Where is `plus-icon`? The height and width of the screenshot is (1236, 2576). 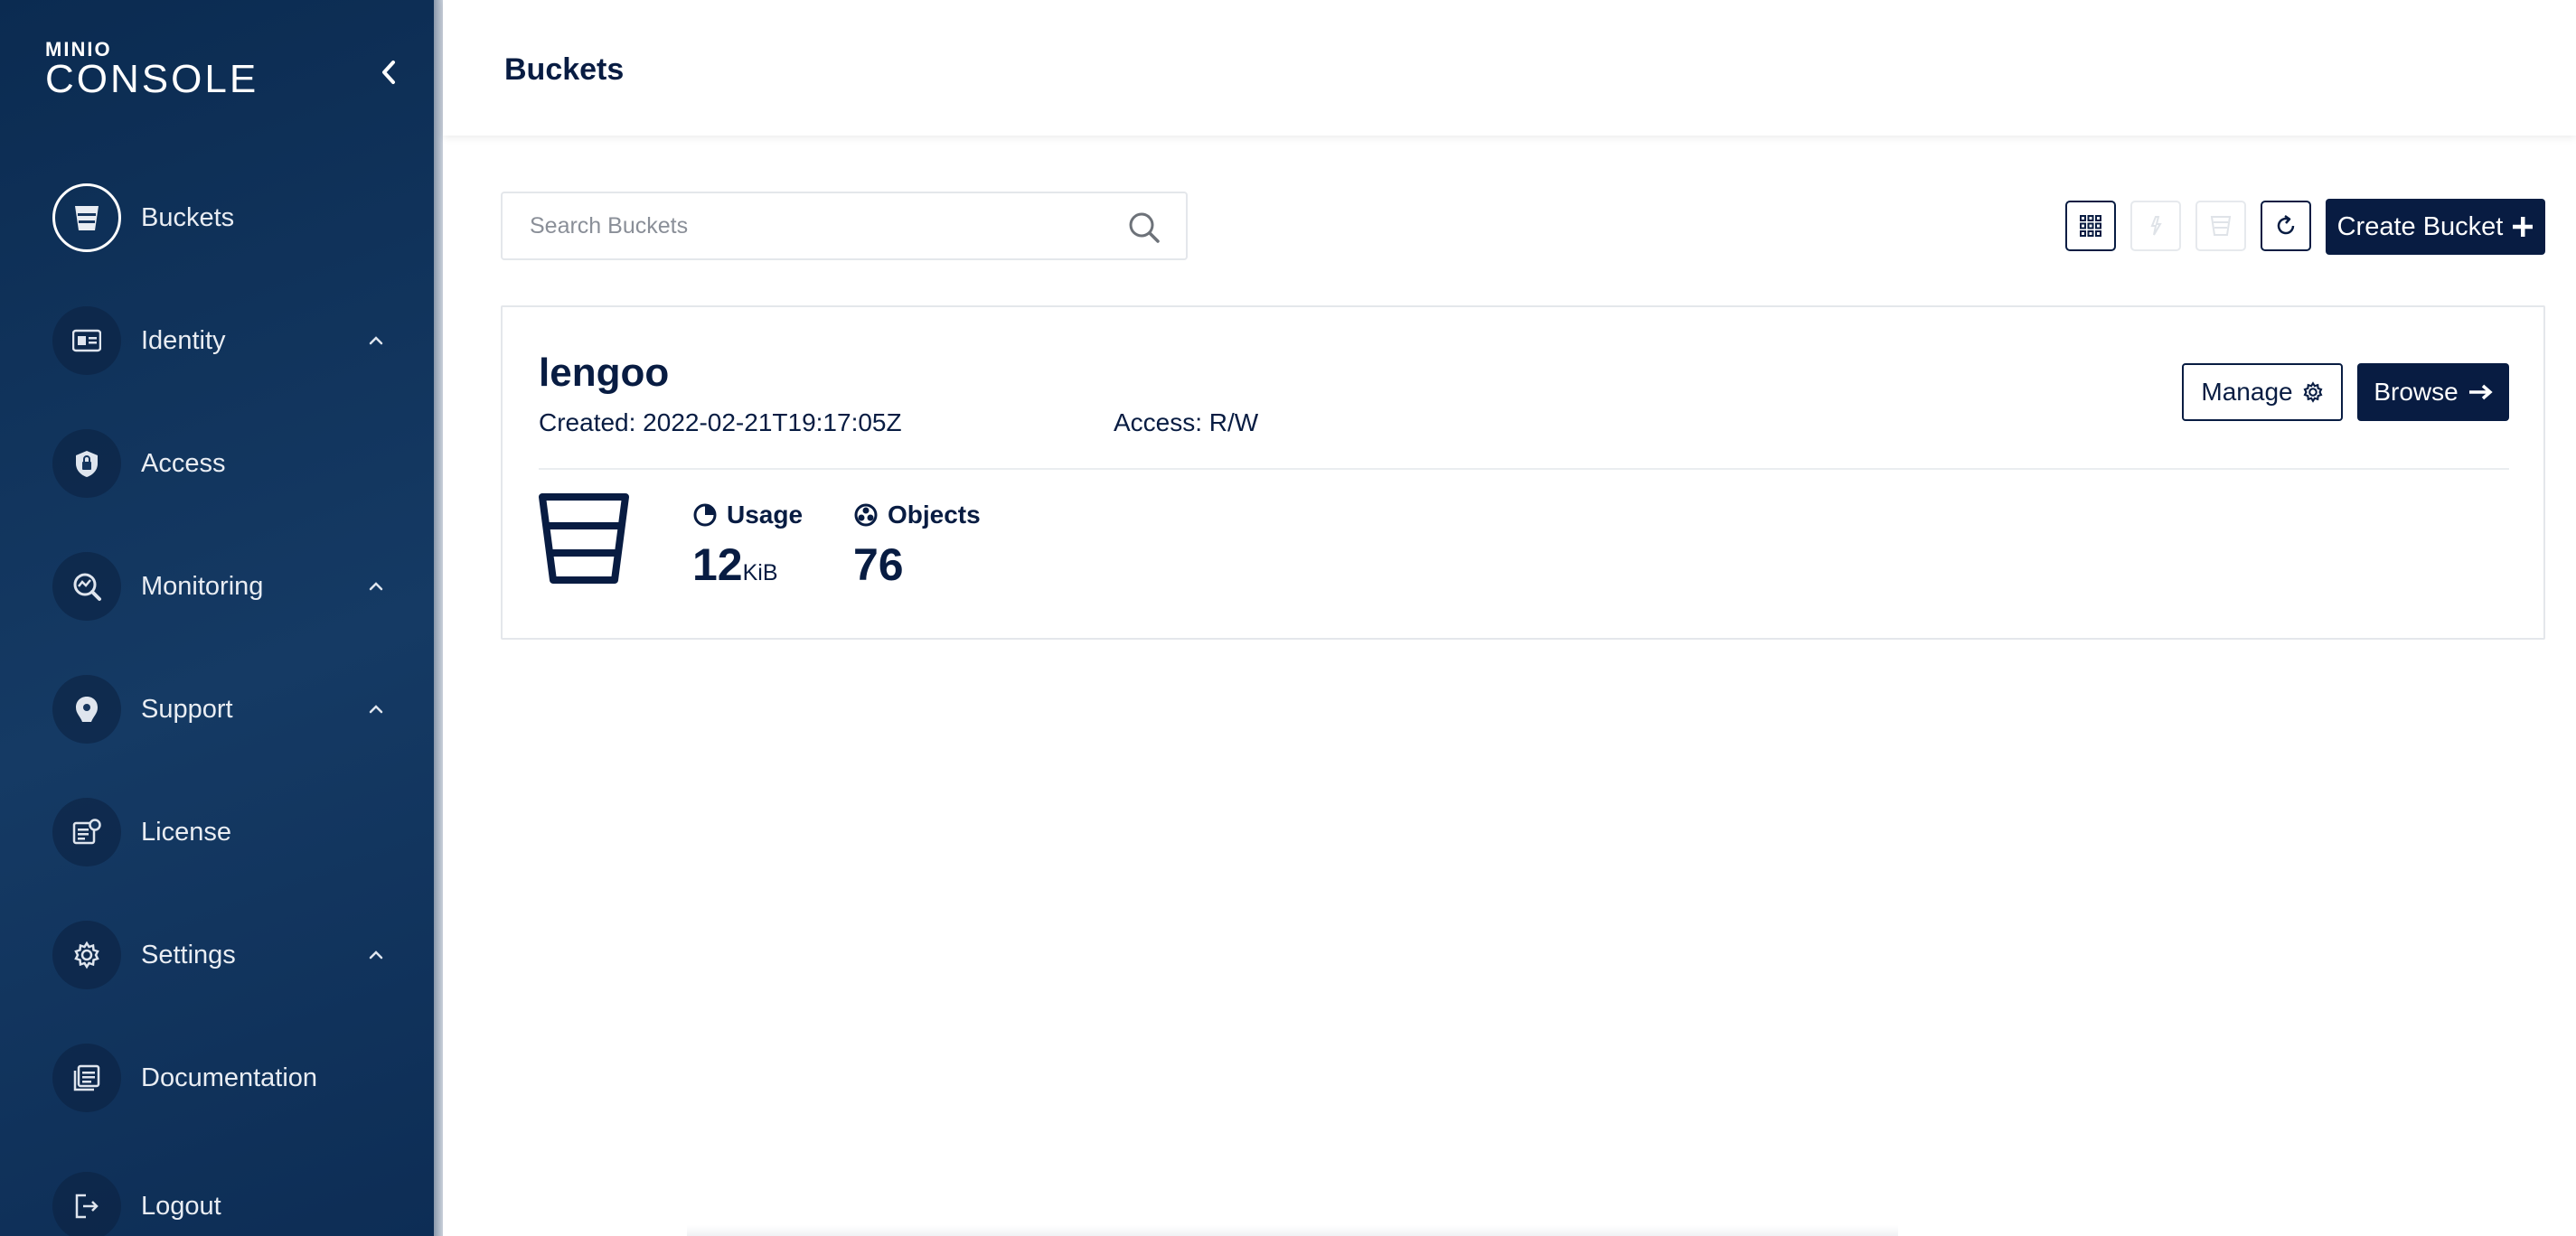
plus-icon is located at coordinates (2523, 227).